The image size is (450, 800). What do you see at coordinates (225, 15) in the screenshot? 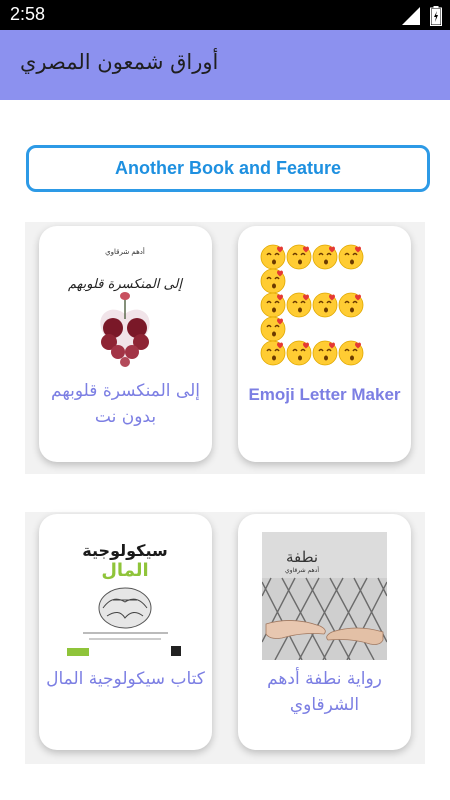
I see `status-bar: 2:58` at bounding box center [225, 15].